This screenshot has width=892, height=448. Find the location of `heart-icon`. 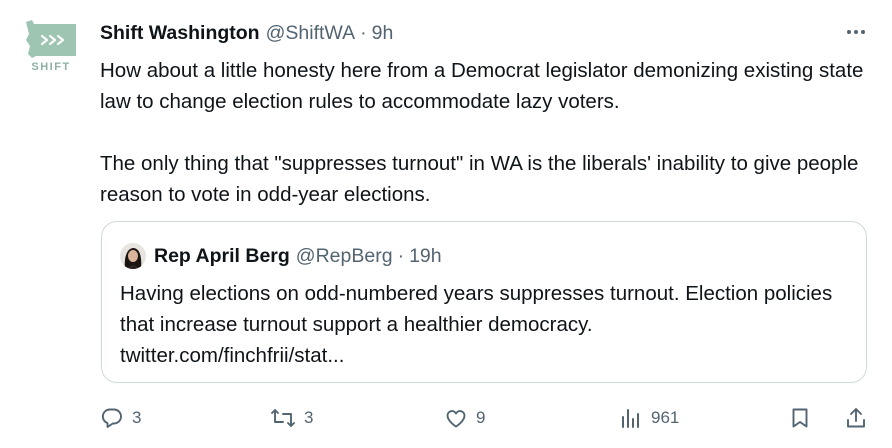

heart-icon is located at coordinates (456, 419).